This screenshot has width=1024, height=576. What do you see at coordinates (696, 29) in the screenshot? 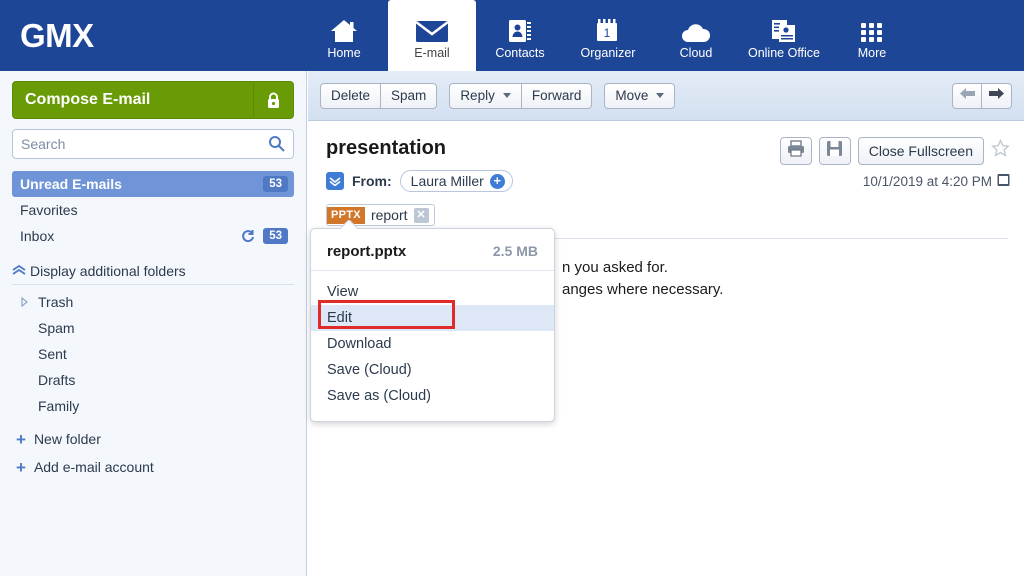
I see `cloud-icon` at bounding box center [696, 29].